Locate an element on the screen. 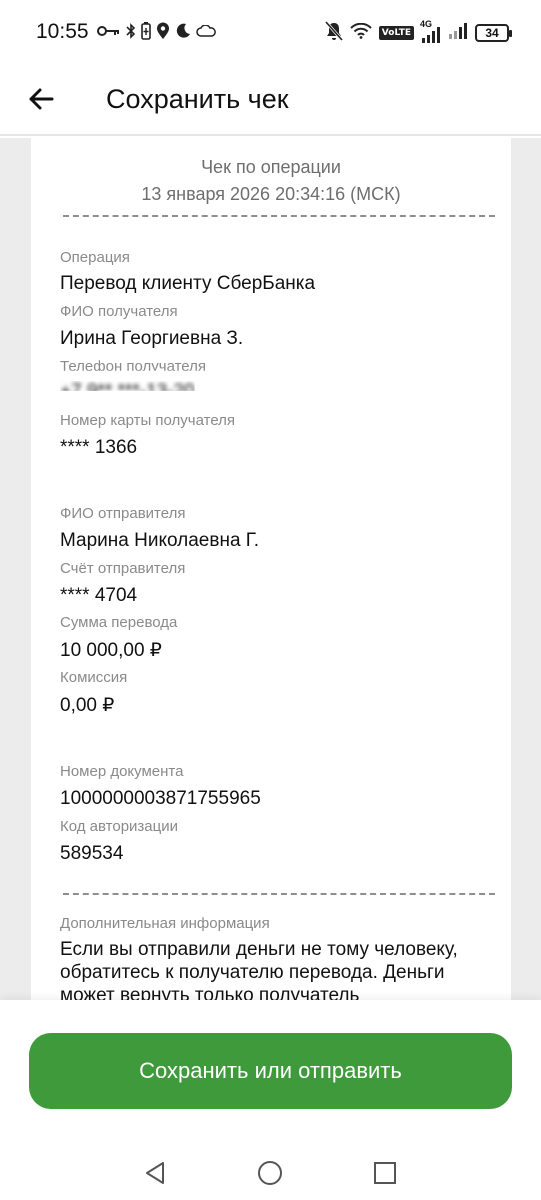 The width and height of the screenshot is (541, 1200). system-nav-bar is located at coordinates (270, 1172).